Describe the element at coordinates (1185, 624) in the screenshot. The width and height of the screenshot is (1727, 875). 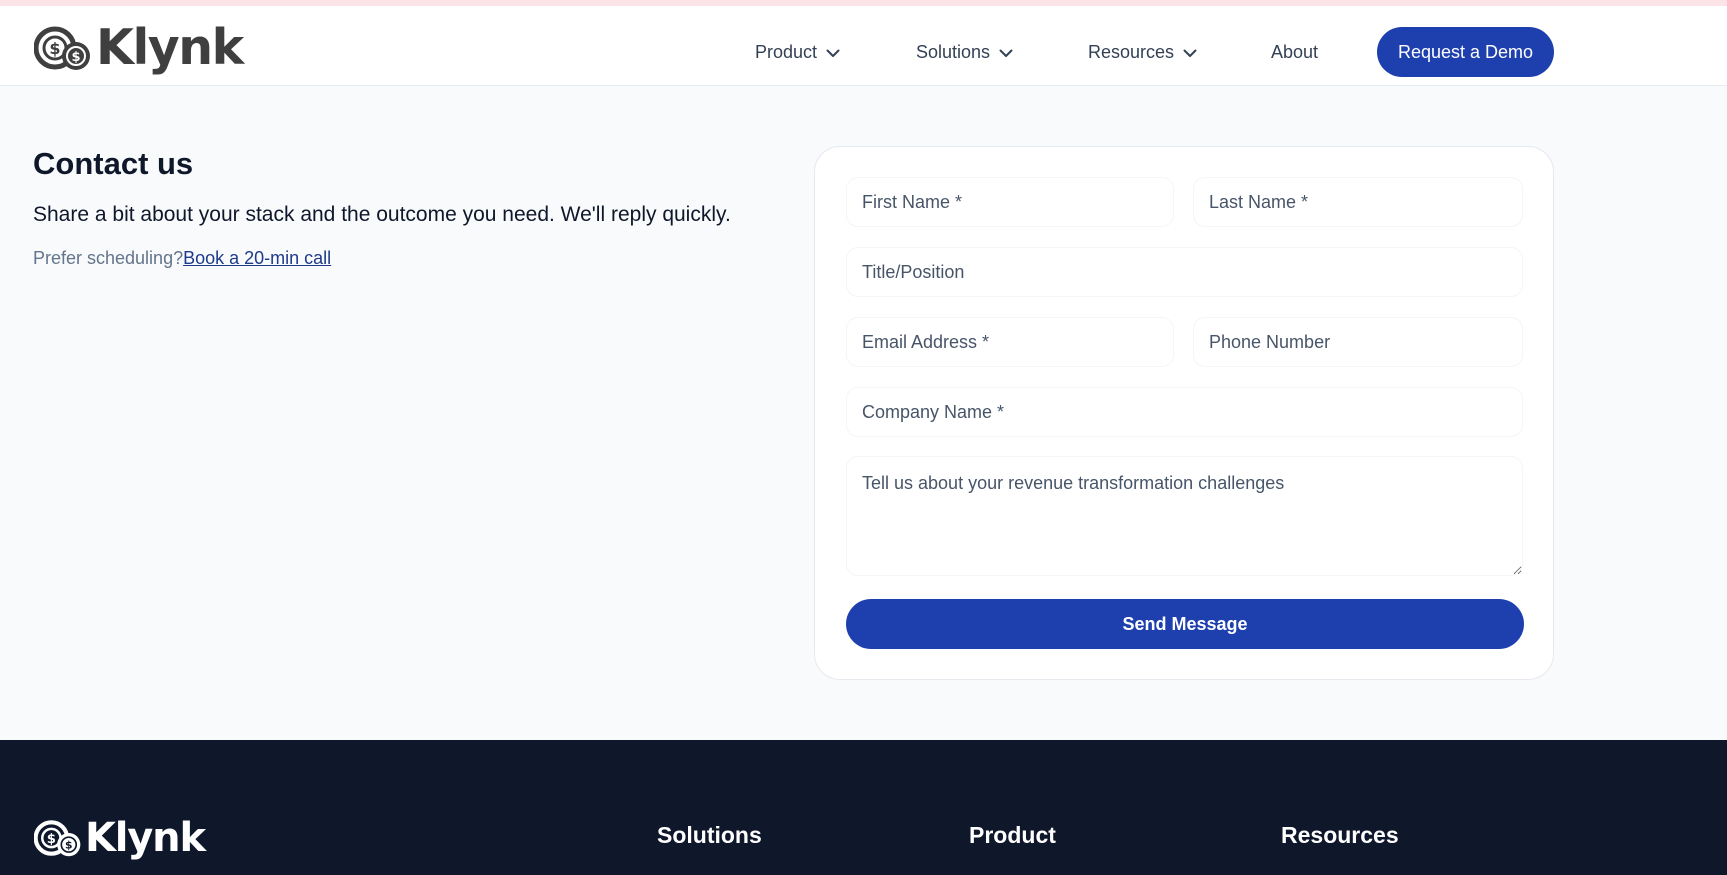
I see `send-message-button: Send Message` at that location.